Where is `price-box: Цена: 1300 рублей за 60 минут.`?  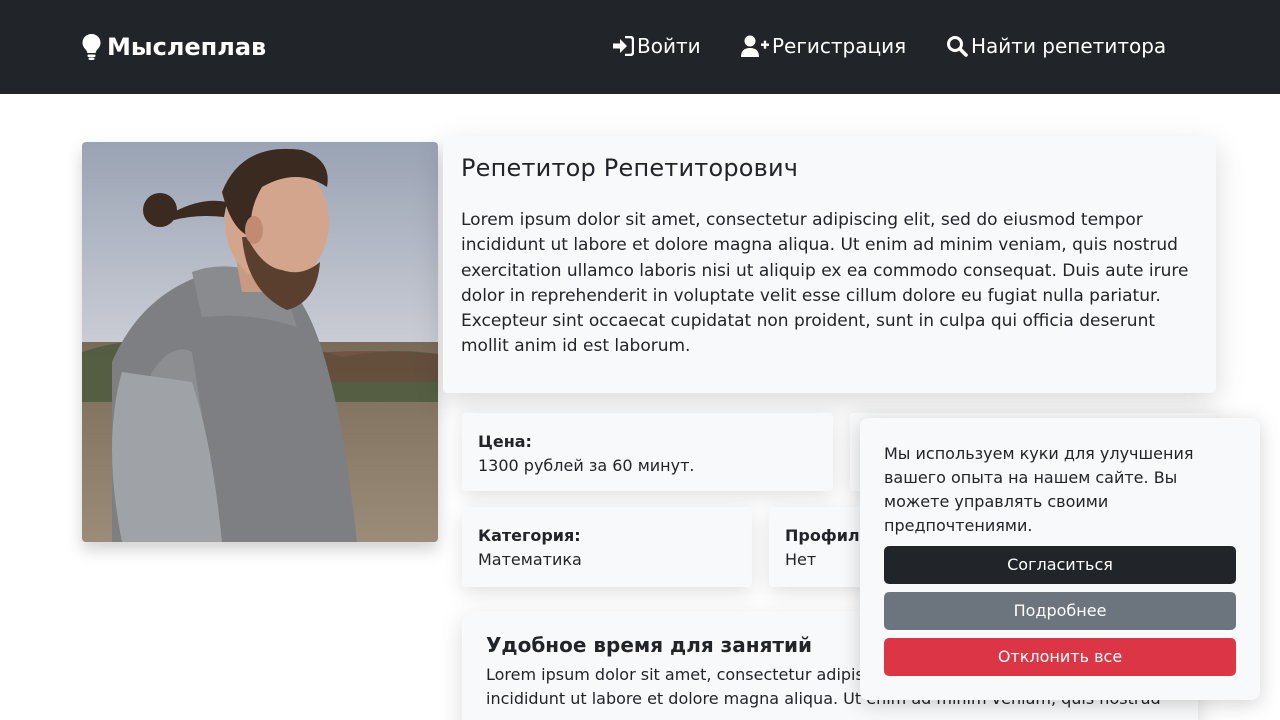
price-box: Цена: 1300 рублей за 60 минут. is located at coordinates (647, 452).